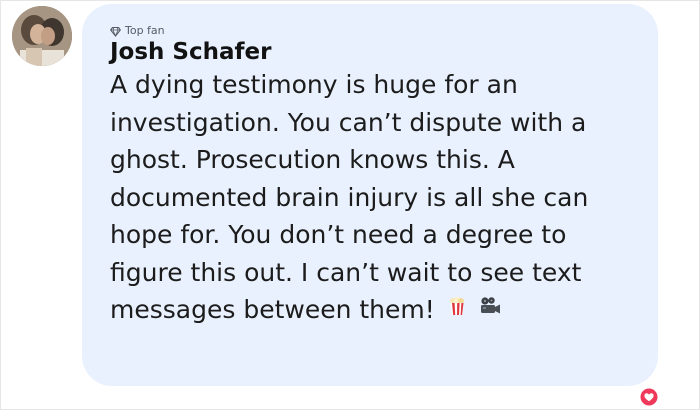 The width and height of the screenshot is (700, 410). Describe the element at coordinates (190, 52) in the screenshot. I see `author-name: Josh Schafer` at that location.